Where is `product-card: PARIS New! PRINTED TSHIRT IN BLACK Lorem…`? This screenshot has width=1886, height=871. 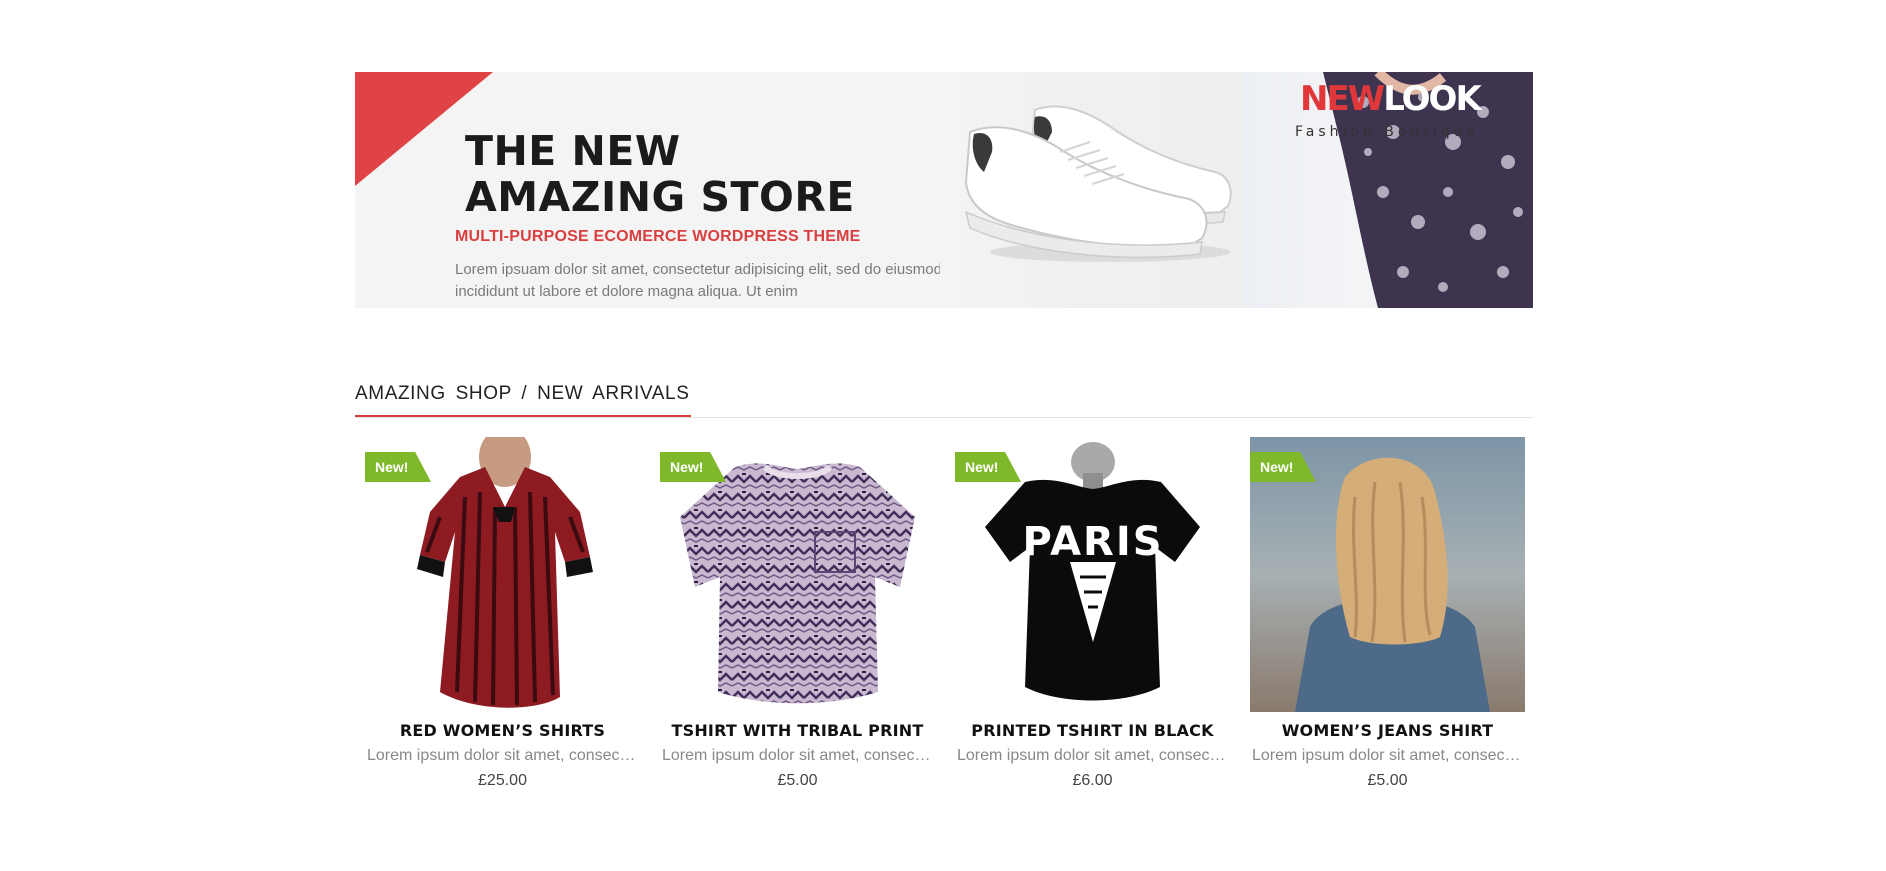 product-card: PARIS New! PRINTED TSHIRT IN BLACK Lorem… is located at coordinates (1092, 617).